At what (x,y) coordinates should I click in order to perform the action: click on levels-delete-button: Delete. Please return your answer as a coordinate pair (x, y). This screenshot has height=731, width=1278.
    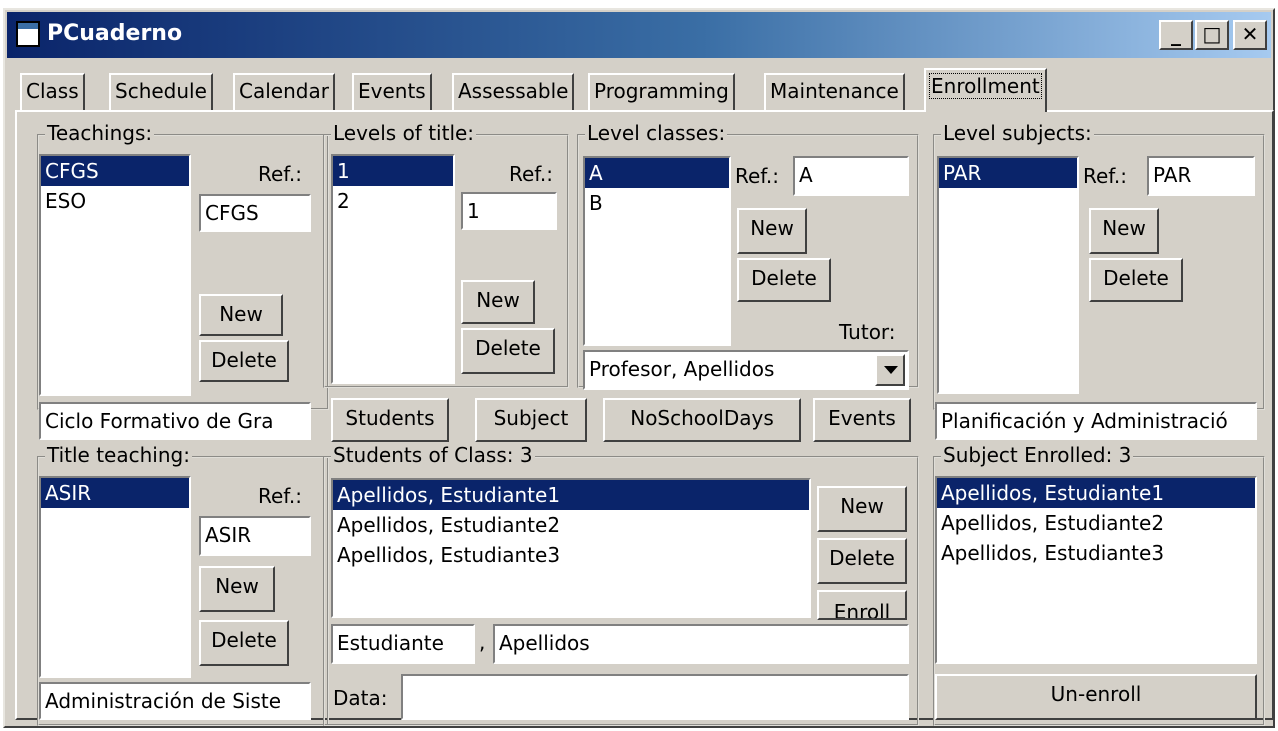
    Looking at the image, I should click on (508, 351).